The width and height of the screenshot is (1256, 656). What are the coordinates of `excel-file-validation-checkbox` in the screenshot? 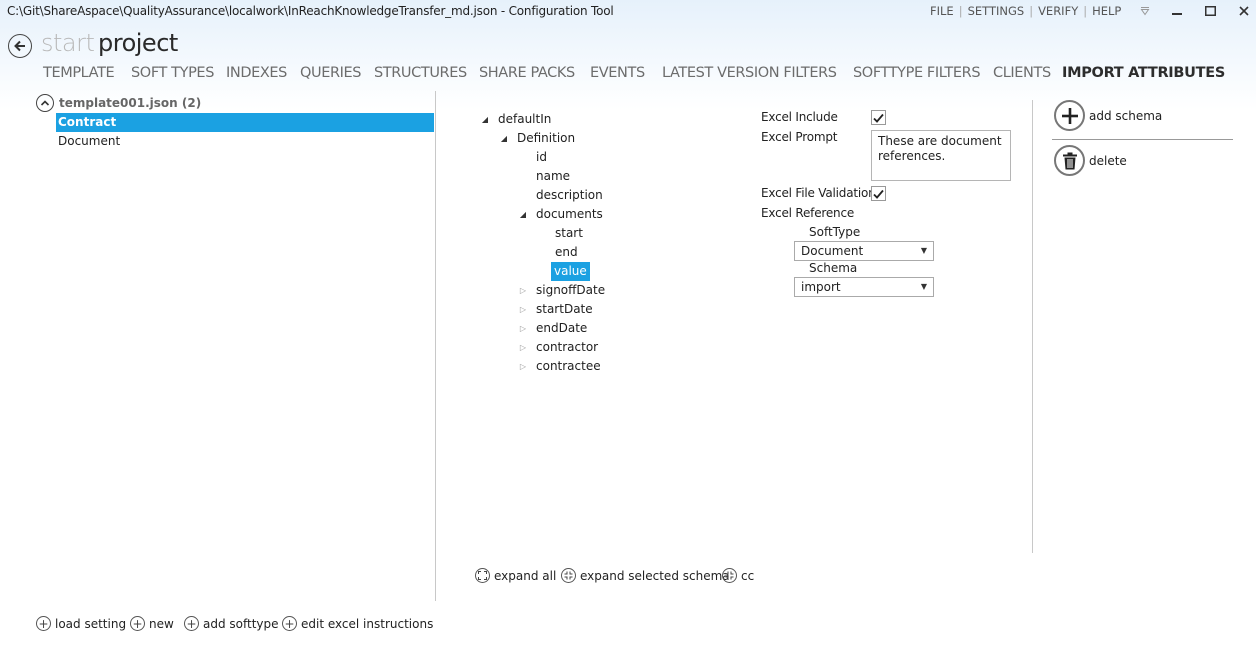 It's located at (878, 193).